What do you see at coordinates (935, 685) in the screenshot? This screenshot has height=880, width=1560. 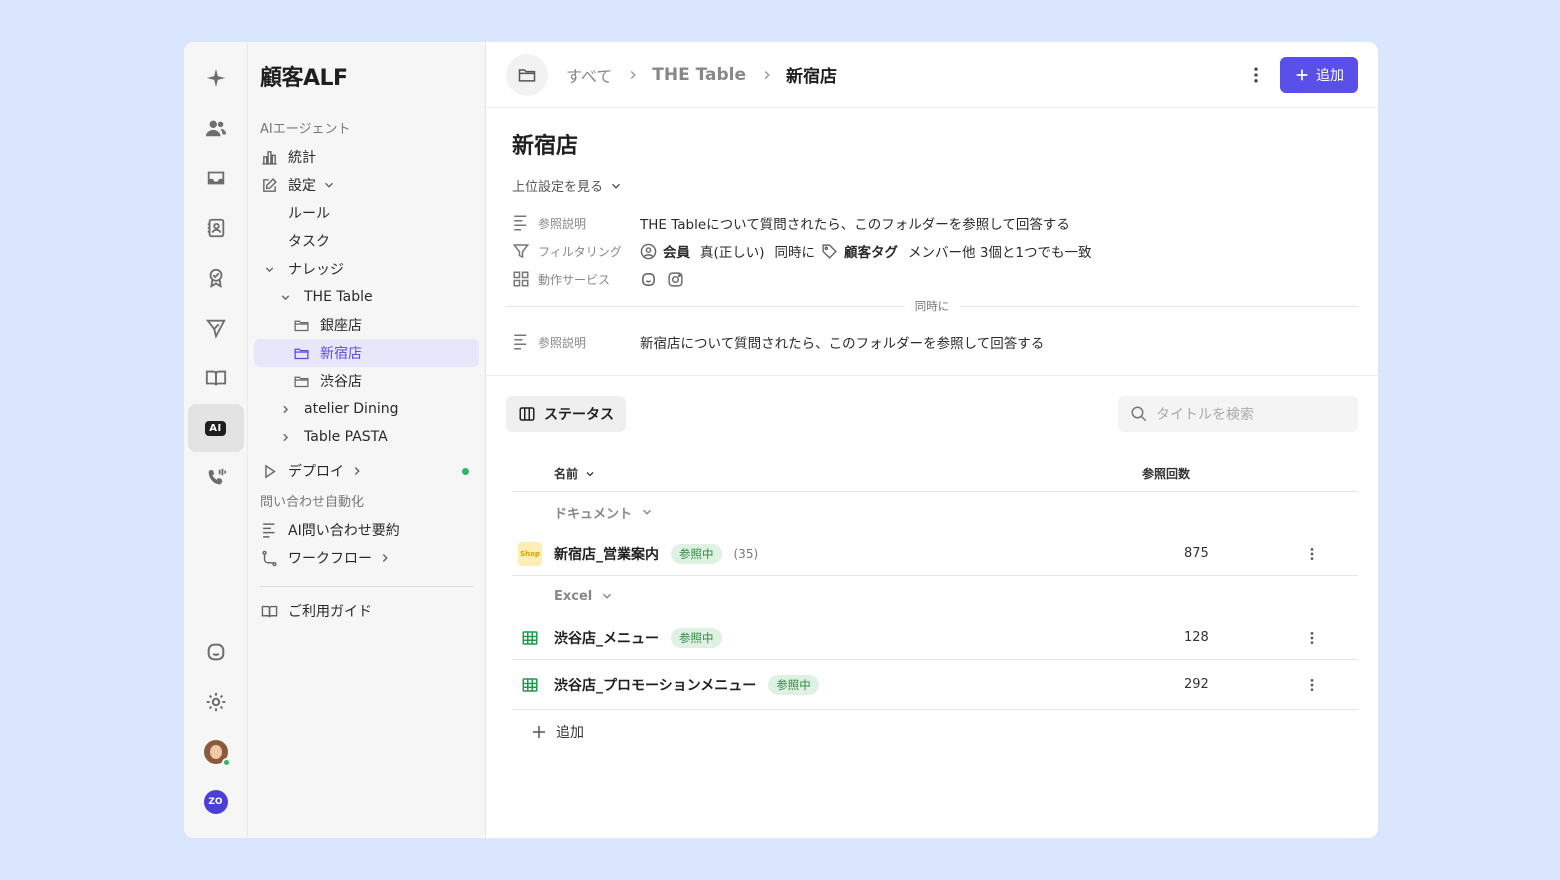 I see `table-row: 渋谷店_プロモーションメニュー 参照中 292` at bounding box center [935, 685].